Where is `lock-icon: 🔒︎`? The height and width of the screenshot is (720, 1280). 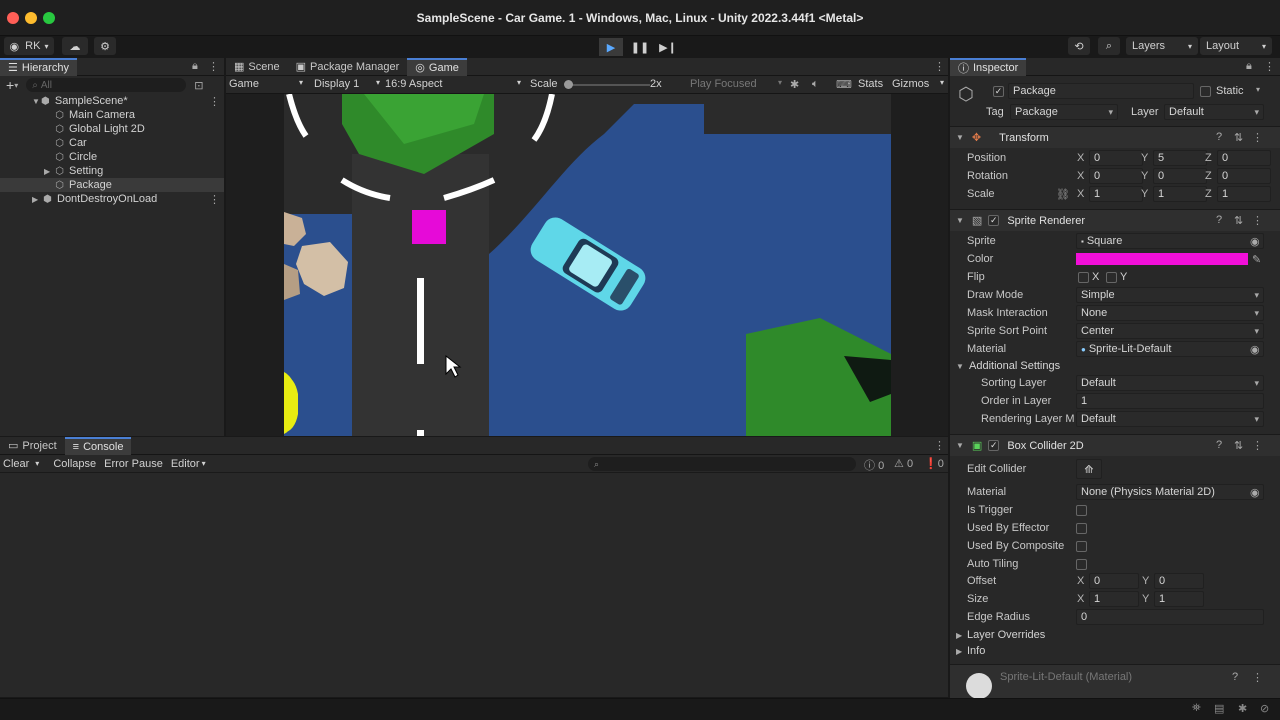 lock-icon: 🔒︎ is located at coordinates (1249, 66).